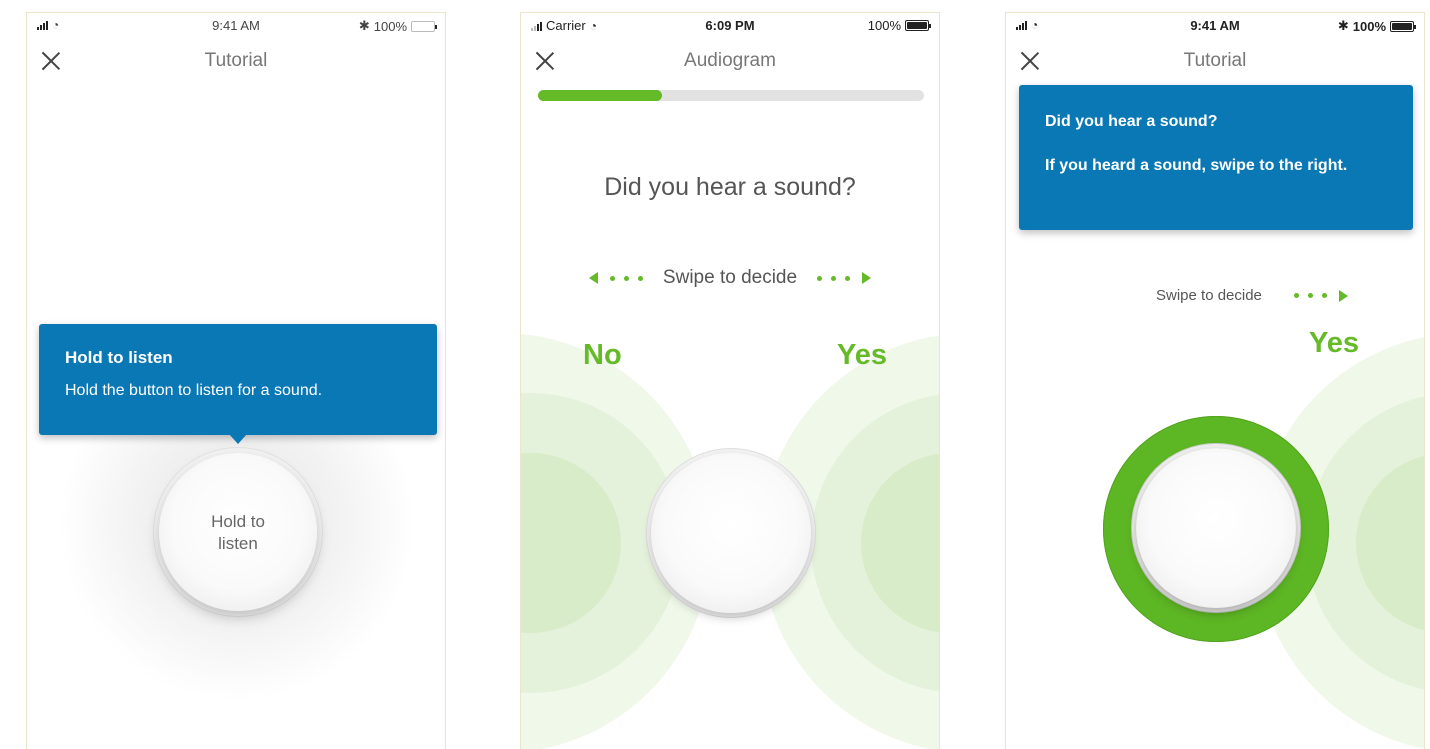 The image size is (1430, 749). I want to click on nav-bar: Audiogram, so click(730, 62).